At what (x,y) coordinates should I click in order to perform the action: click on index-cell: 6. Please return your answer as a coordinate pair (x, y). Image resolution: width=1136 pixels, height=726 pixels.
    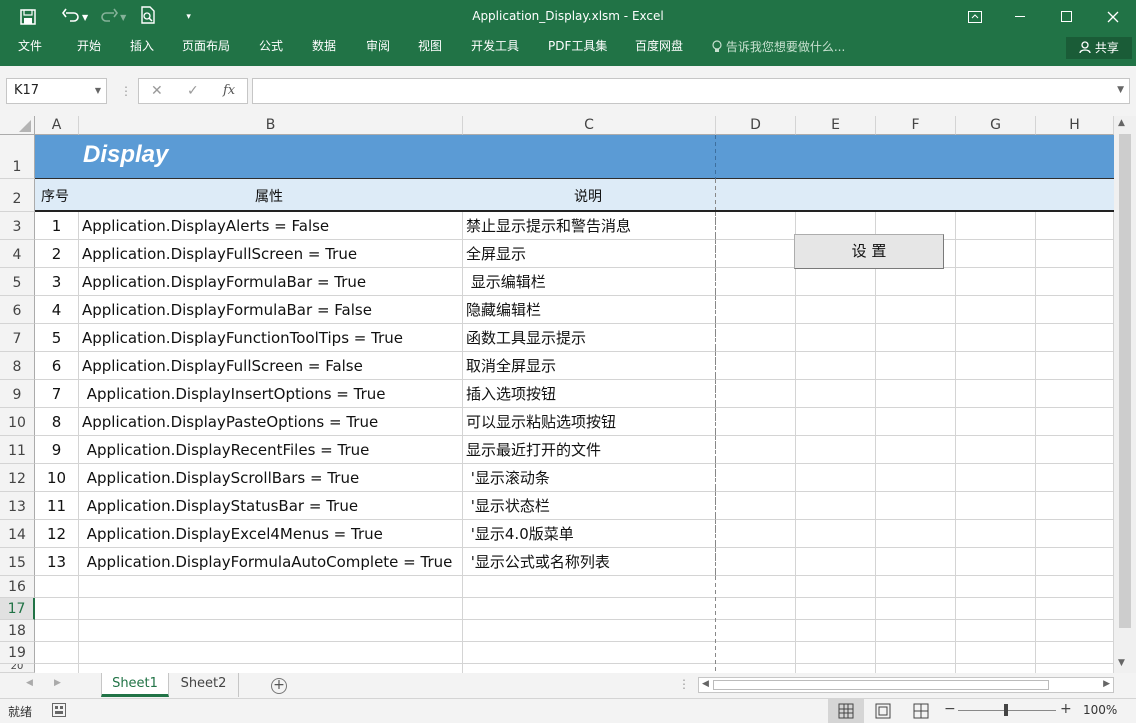
    Looking at the image, I should click on (57, 366).